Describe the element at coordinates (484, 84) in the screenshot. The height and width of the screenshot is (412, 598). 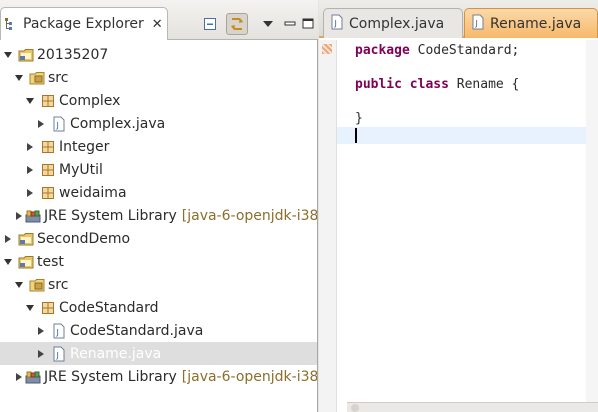
I see `code-text: Rename {` at that location.